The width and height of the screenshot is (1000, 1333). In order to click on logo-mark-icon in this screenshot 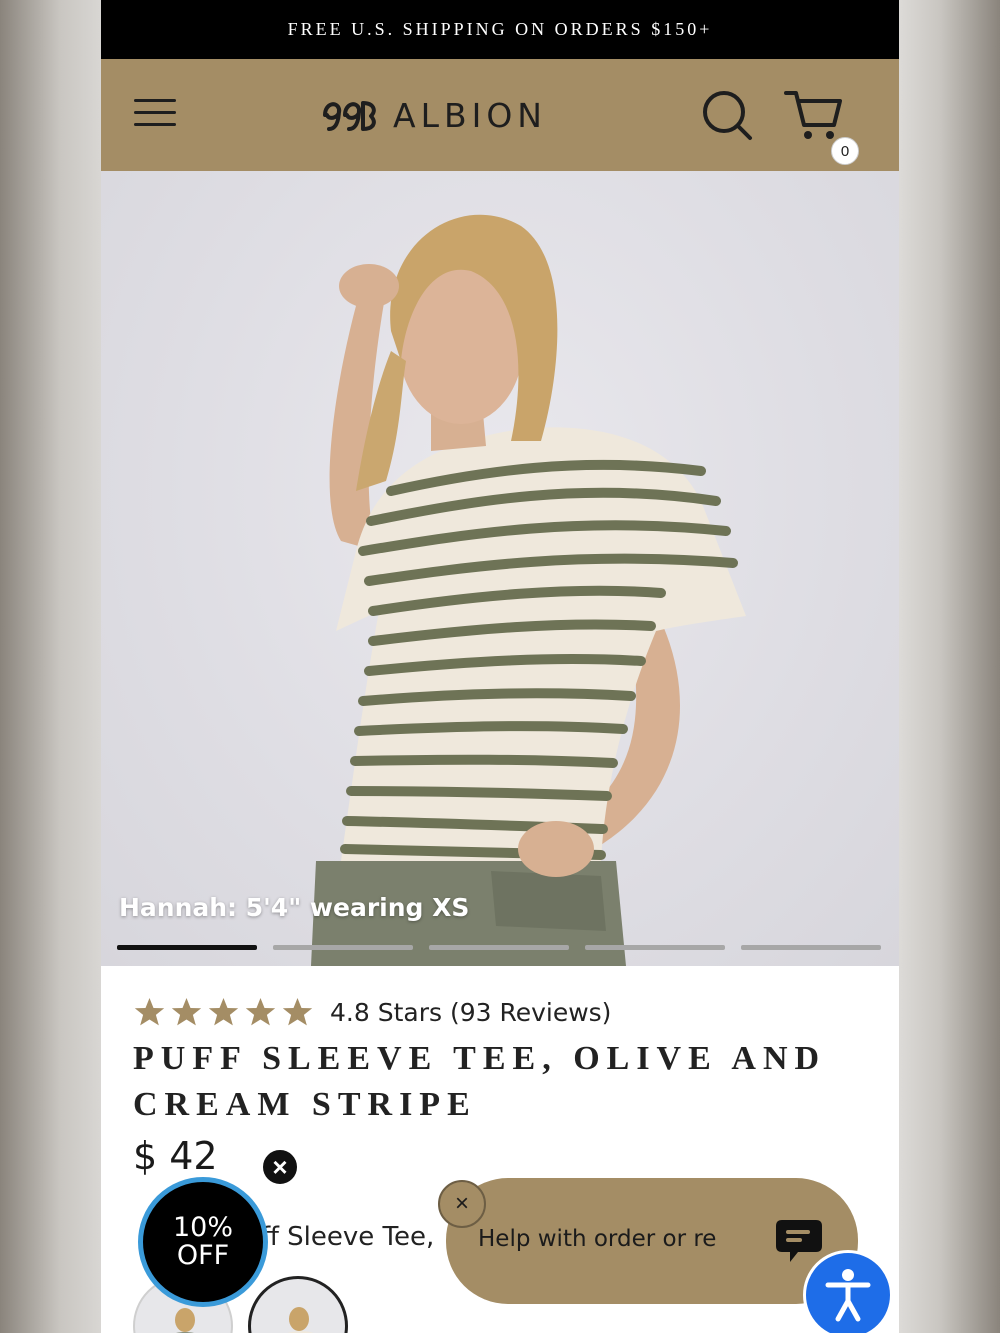, I will do `click(349, 116)`.